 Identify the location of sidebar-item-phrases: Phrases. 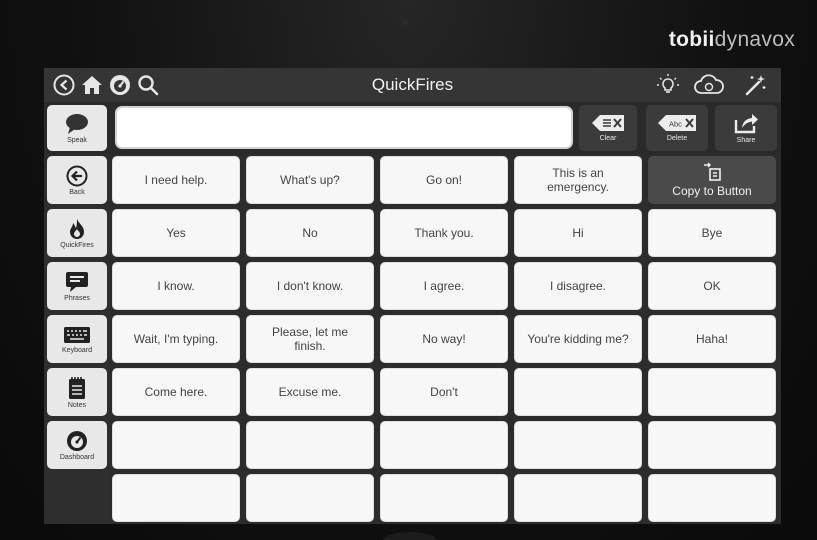
(77, 286).